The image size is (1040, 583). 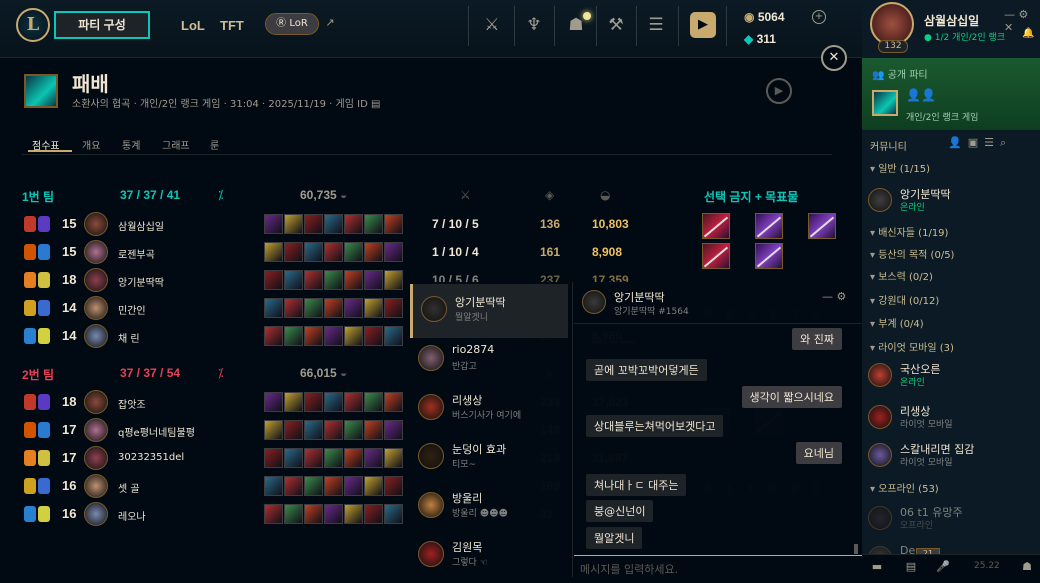 What do you see at coordinates (958, 142) in the screenshot?
I see `add-friend-icon: 👤` at bounding box center [958, 142].